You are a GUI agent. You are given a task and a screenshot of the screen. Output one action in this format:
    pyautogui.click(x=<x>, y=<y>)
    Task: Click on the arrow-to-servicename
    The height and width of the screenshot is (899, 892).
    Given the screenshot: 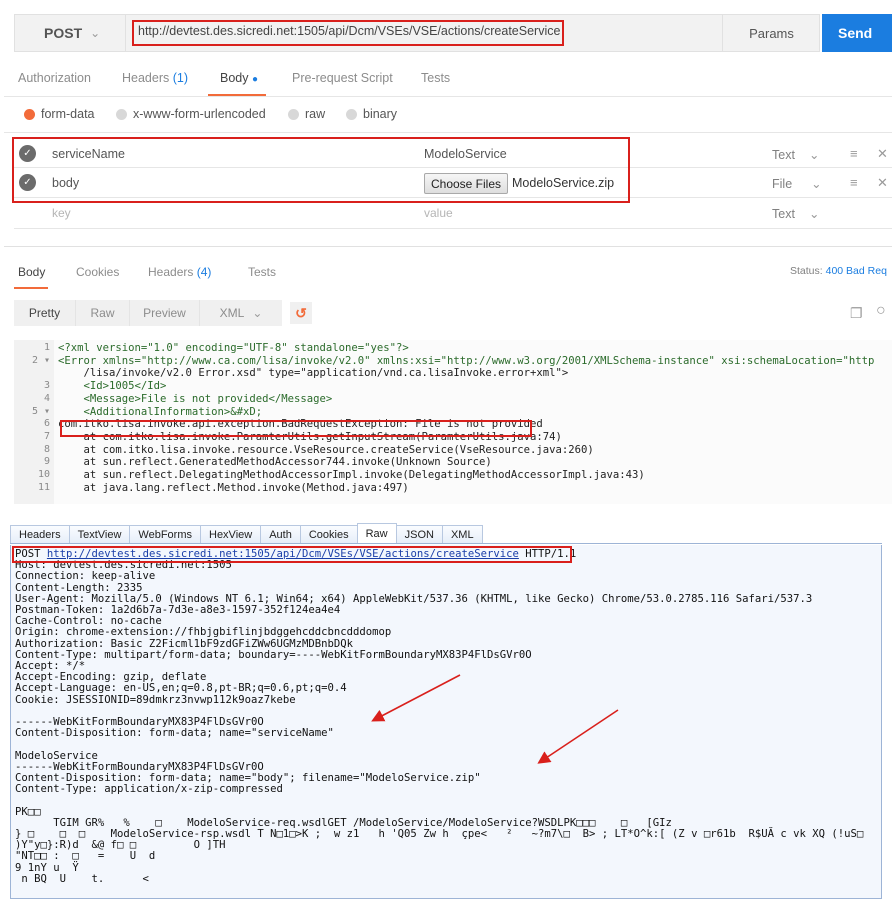 What is the action you would take?
    pyautogui.click(x=416, y=698)
    